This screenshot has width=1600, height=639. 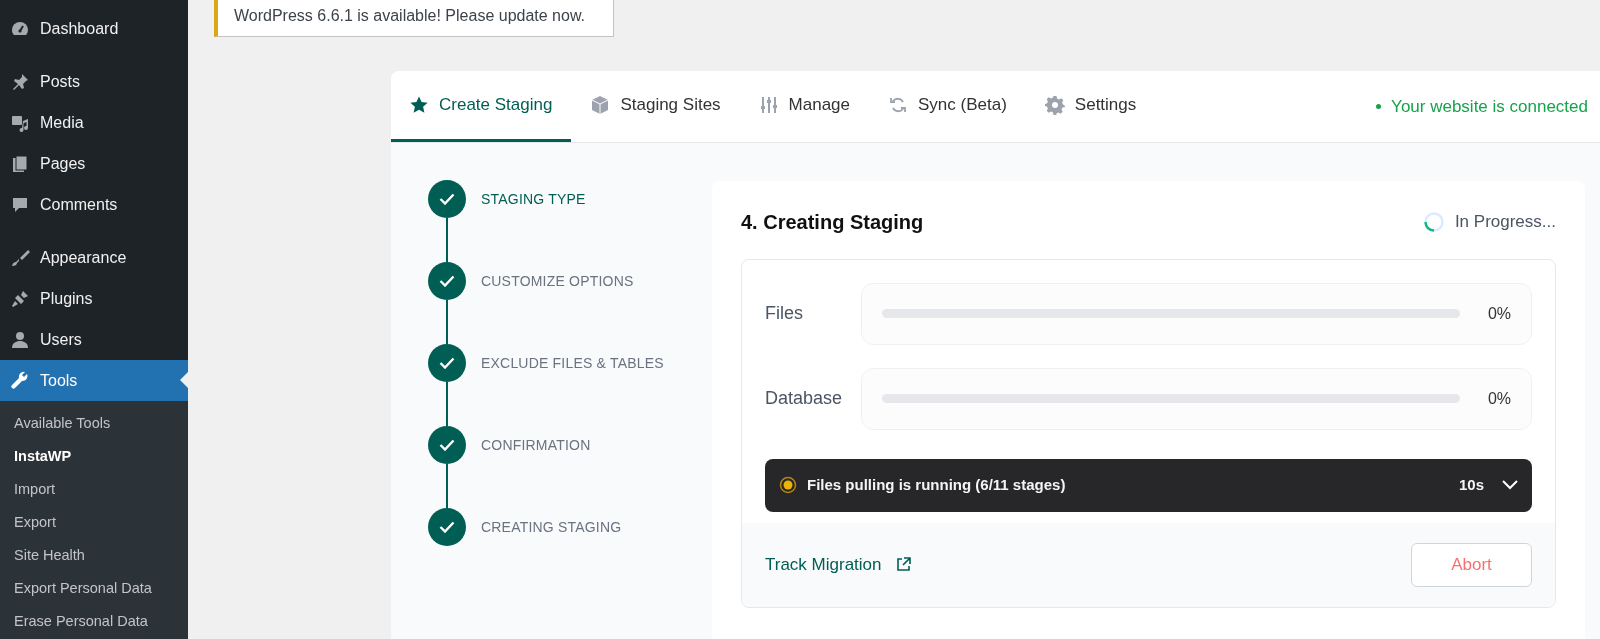 What do you see at coordinates (94, 28) in the screenshot?
I see `menu-item: Dashboard` at bounding box center [94, 28].